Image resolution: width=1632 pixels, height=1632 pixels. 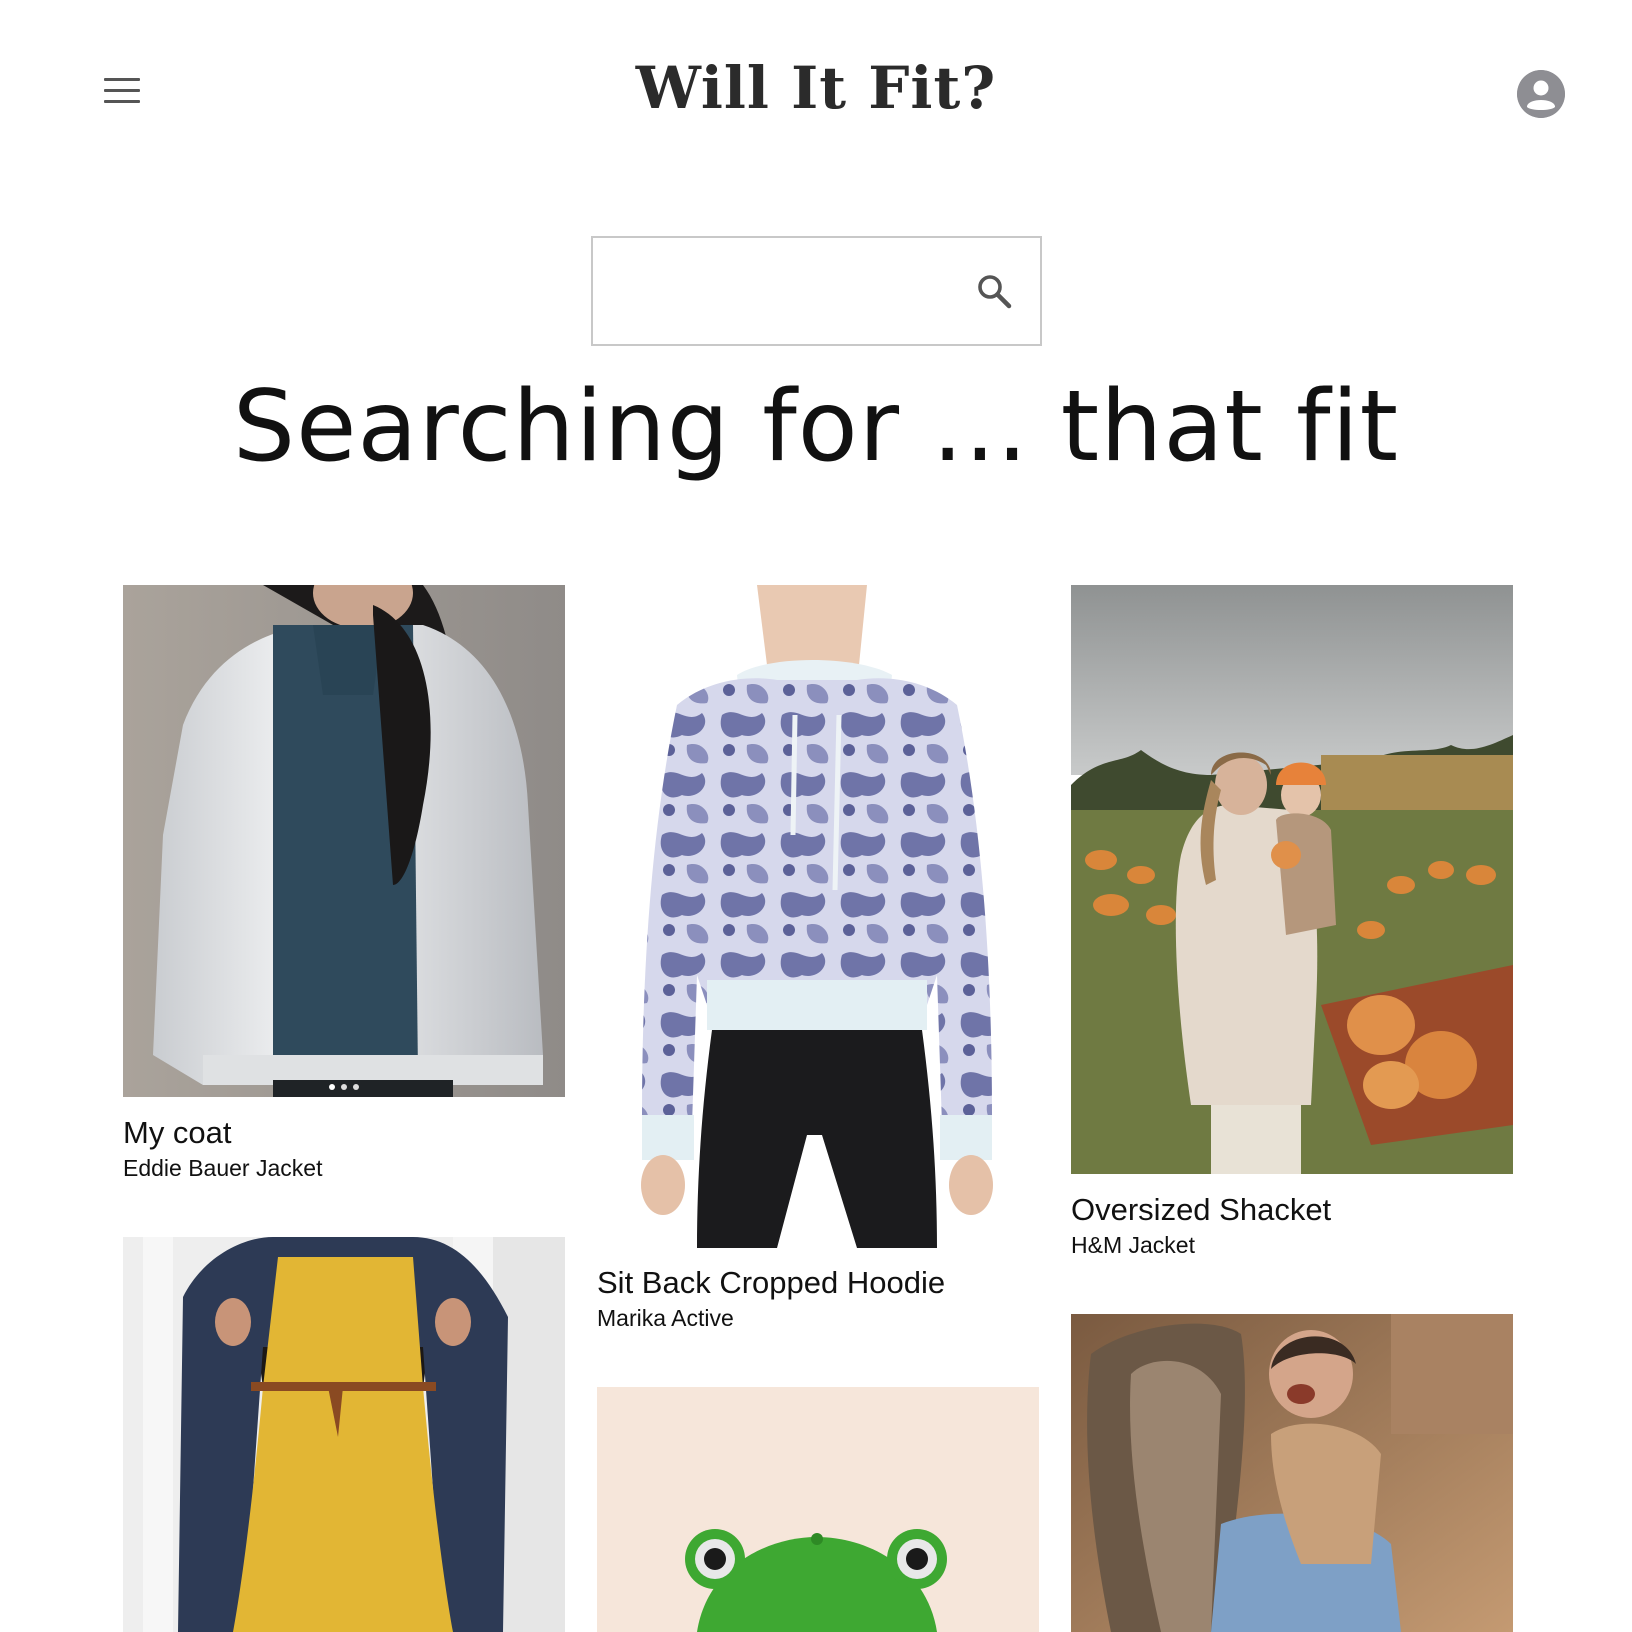 I want to click on item-title: Oversized Shacket, so click(x=1201, y=1209).